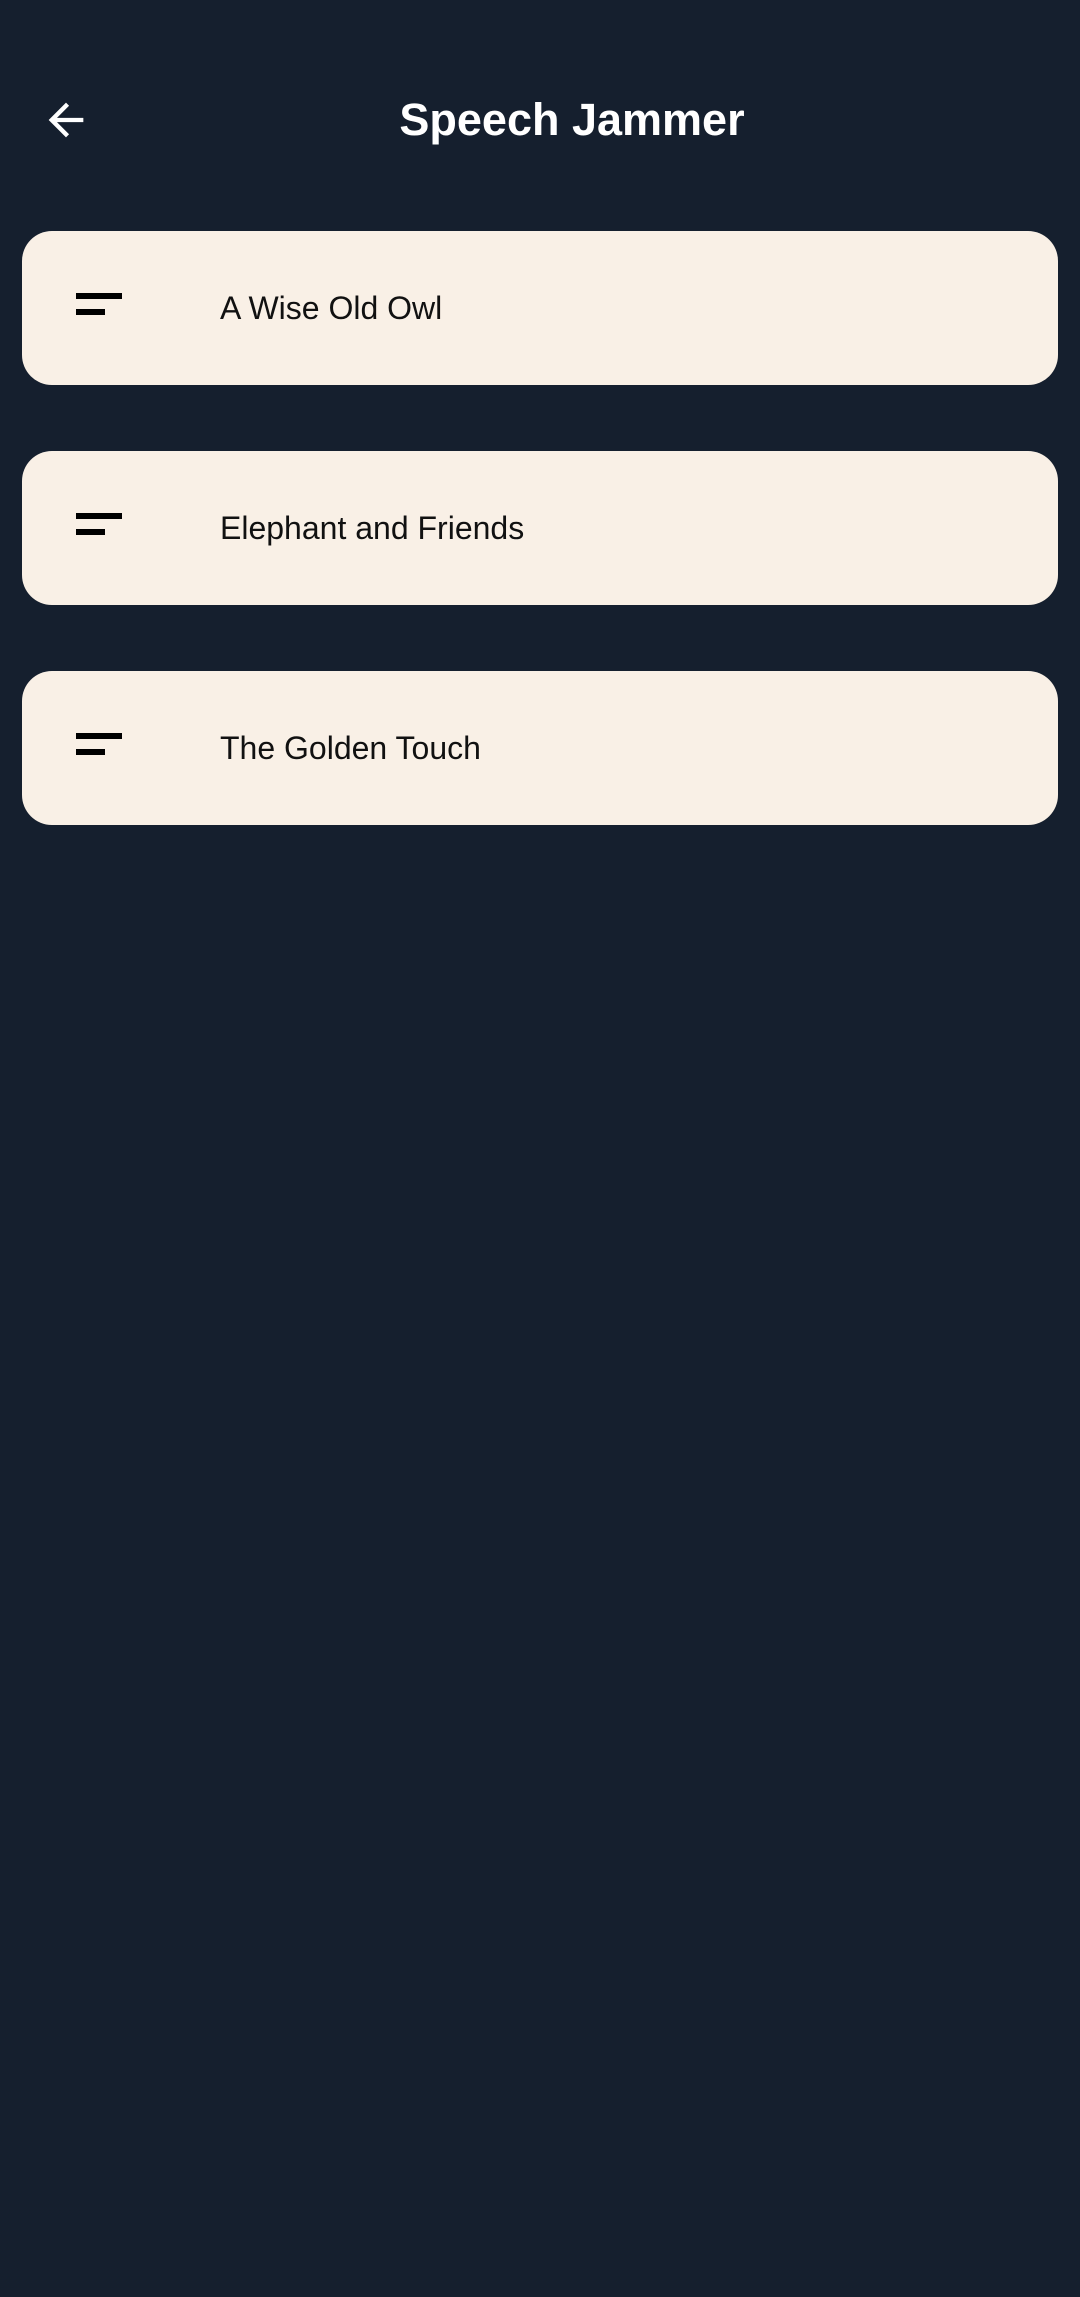 The image size is (1080, 2297). What do you see at coordinates (331, 308) in the screenshot?
I see `story-title: A Wise Old Owl` at bounding box center [331, 308].